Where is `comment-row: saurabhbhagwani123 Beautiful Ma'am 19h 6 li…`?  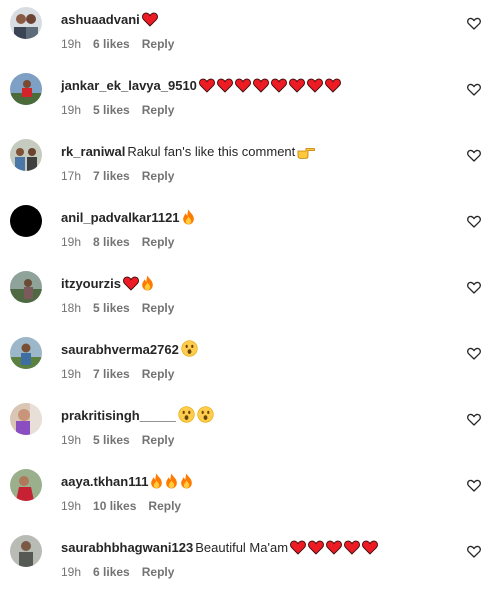 comment-row: saurabhbhagwani123 Beautiful Ma'am 19h 6 li… is located at coordinates (245, 561).